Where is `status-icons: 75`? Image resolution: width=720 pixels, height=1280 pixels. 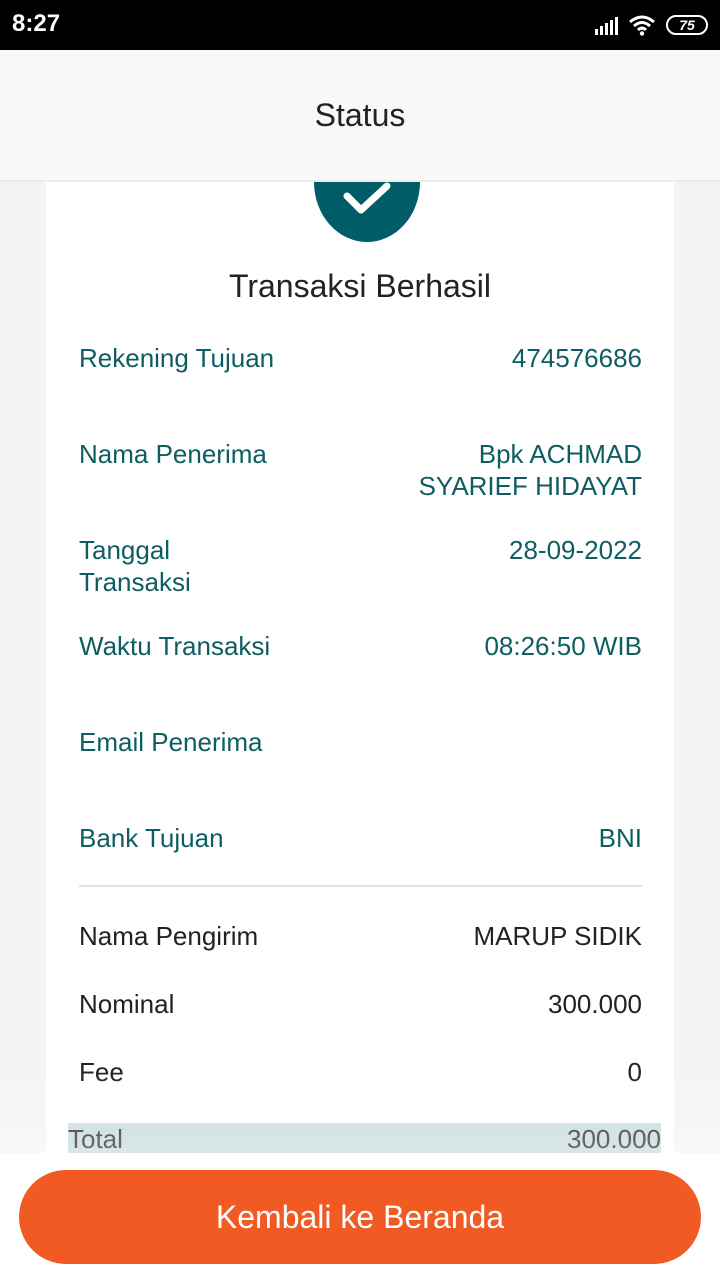 status-icons: 75 is located at coordinates (651, 25).